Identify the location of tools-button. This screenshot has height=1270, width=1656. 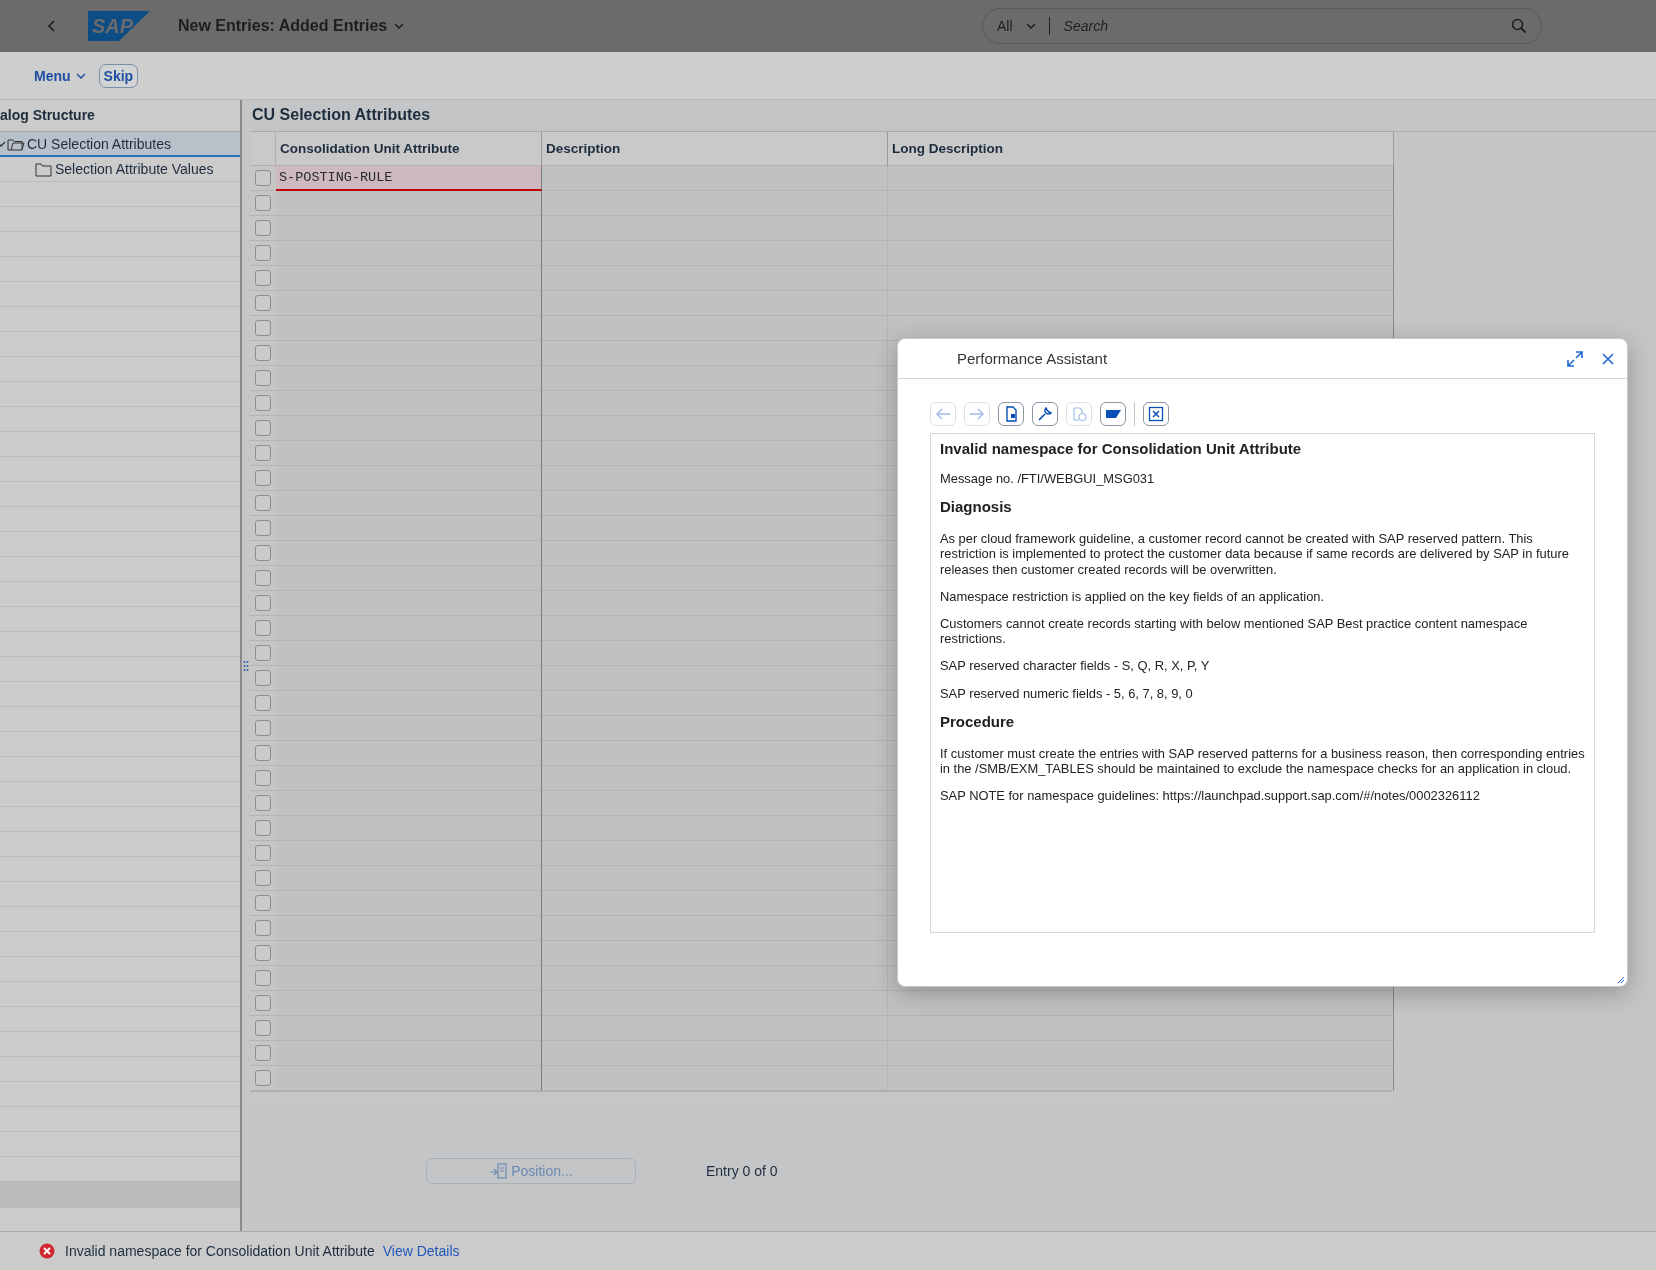
(1045, 414).